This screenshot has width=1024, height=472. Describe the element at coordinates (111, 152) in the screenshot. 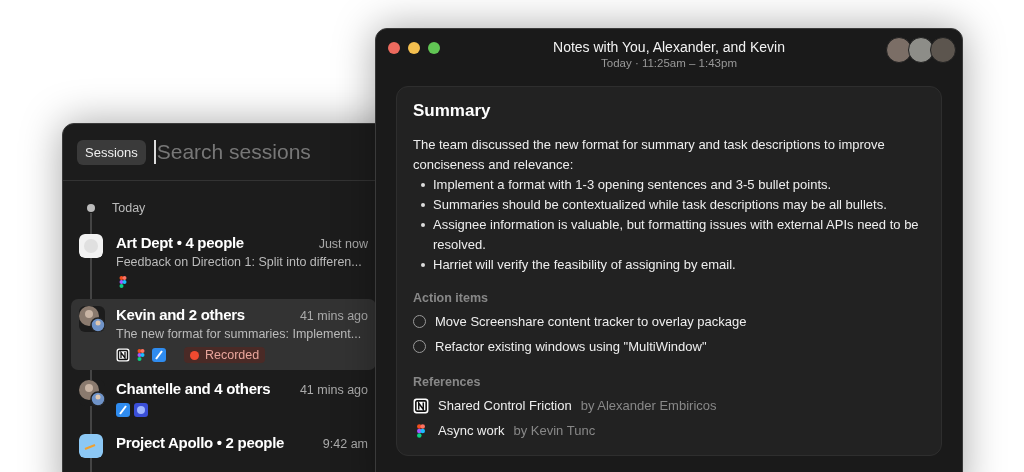

I see `sessions-tab: Sessions` at that location.